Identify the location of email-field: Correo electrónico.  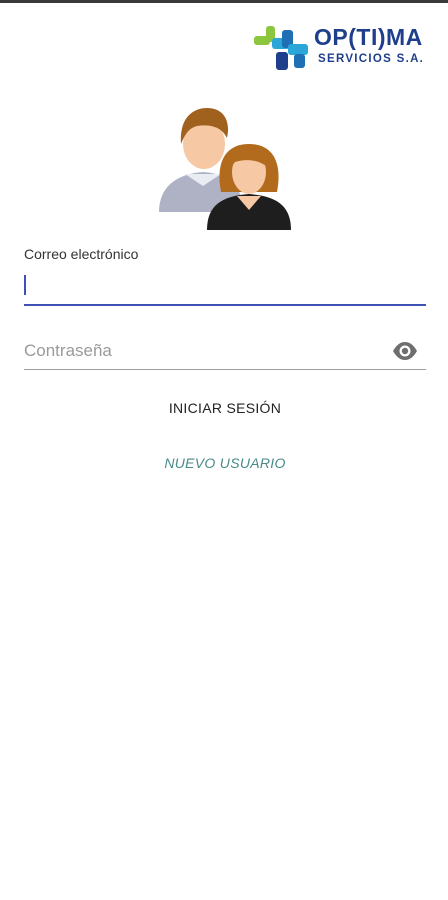
(225, 275).